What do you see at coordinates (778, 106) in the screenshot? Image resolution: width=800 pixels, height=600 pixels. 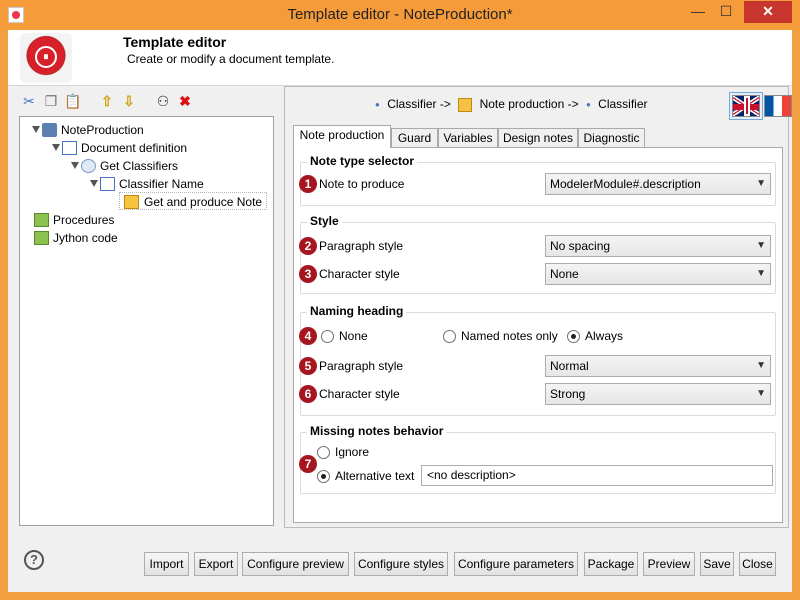 I see `french-flag-button` at bounding box center [778, 106].